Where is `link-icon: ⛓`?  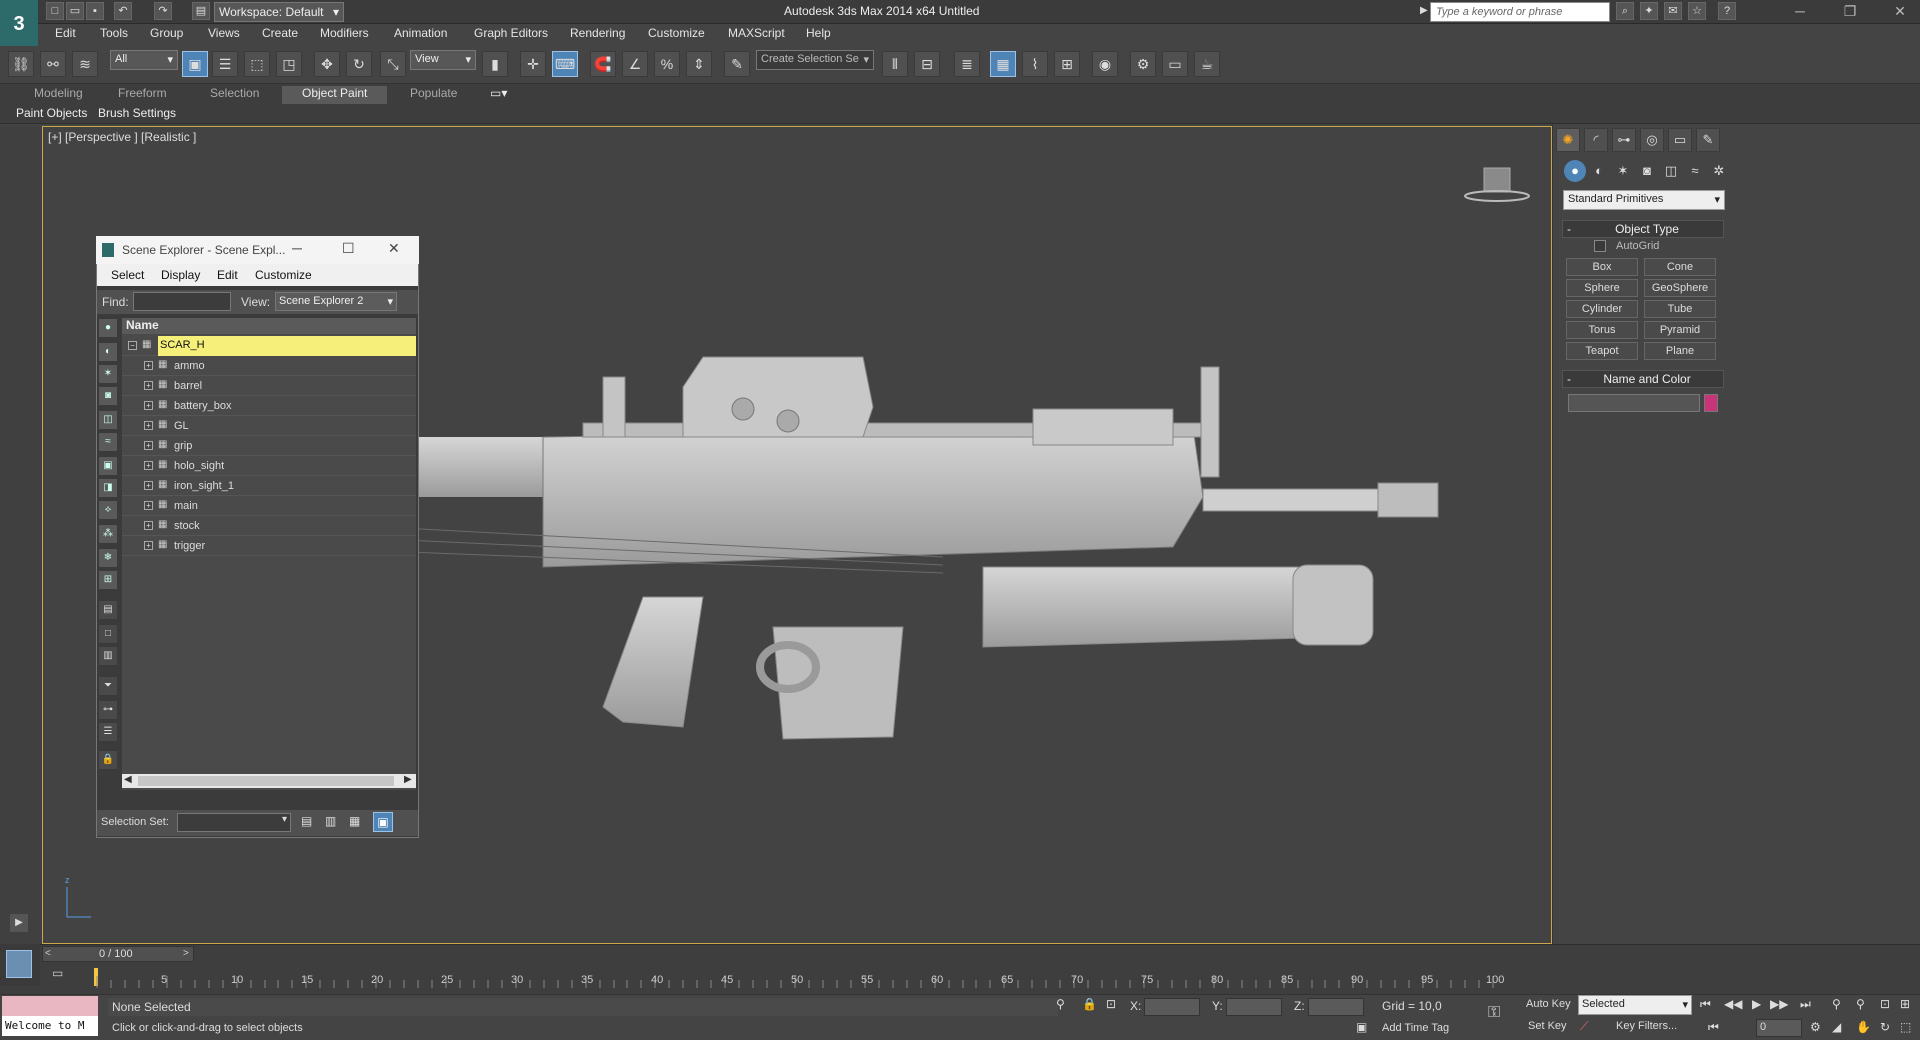 link-icon: ⛓ is located at coordinates (21, 64).